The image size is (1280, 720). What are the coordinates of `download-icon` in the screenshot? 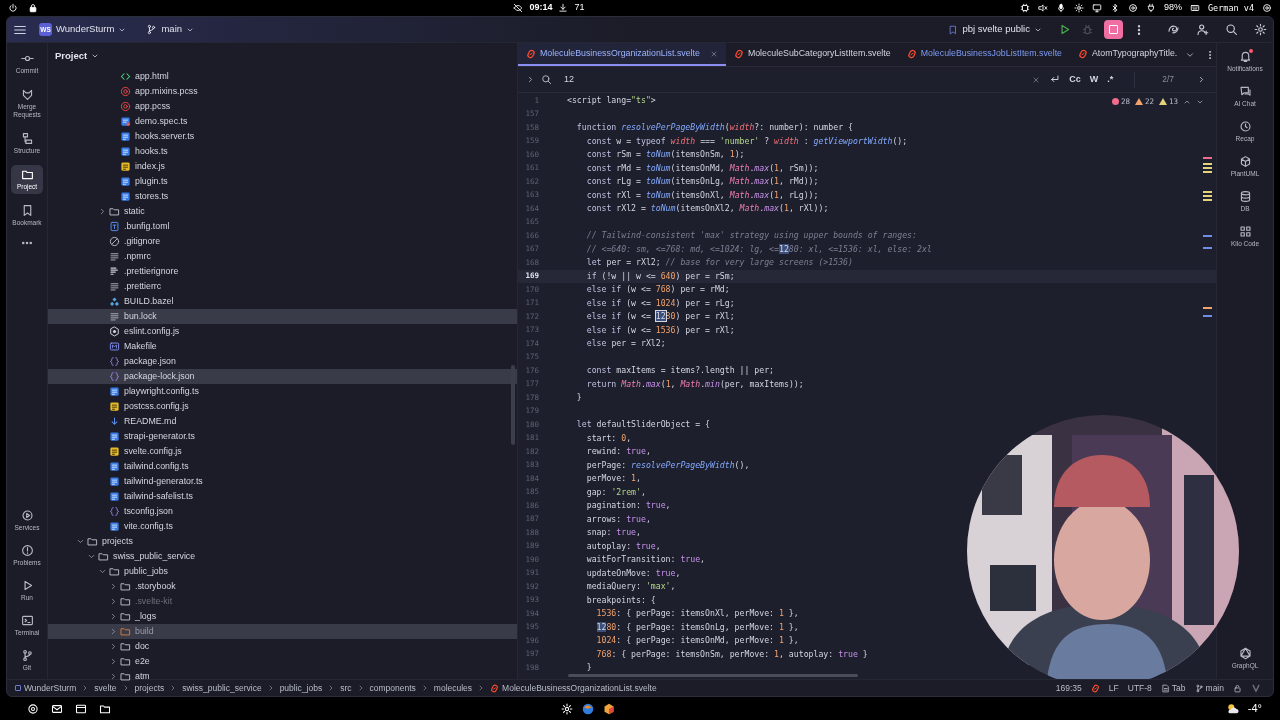 It's located at (563, 8).